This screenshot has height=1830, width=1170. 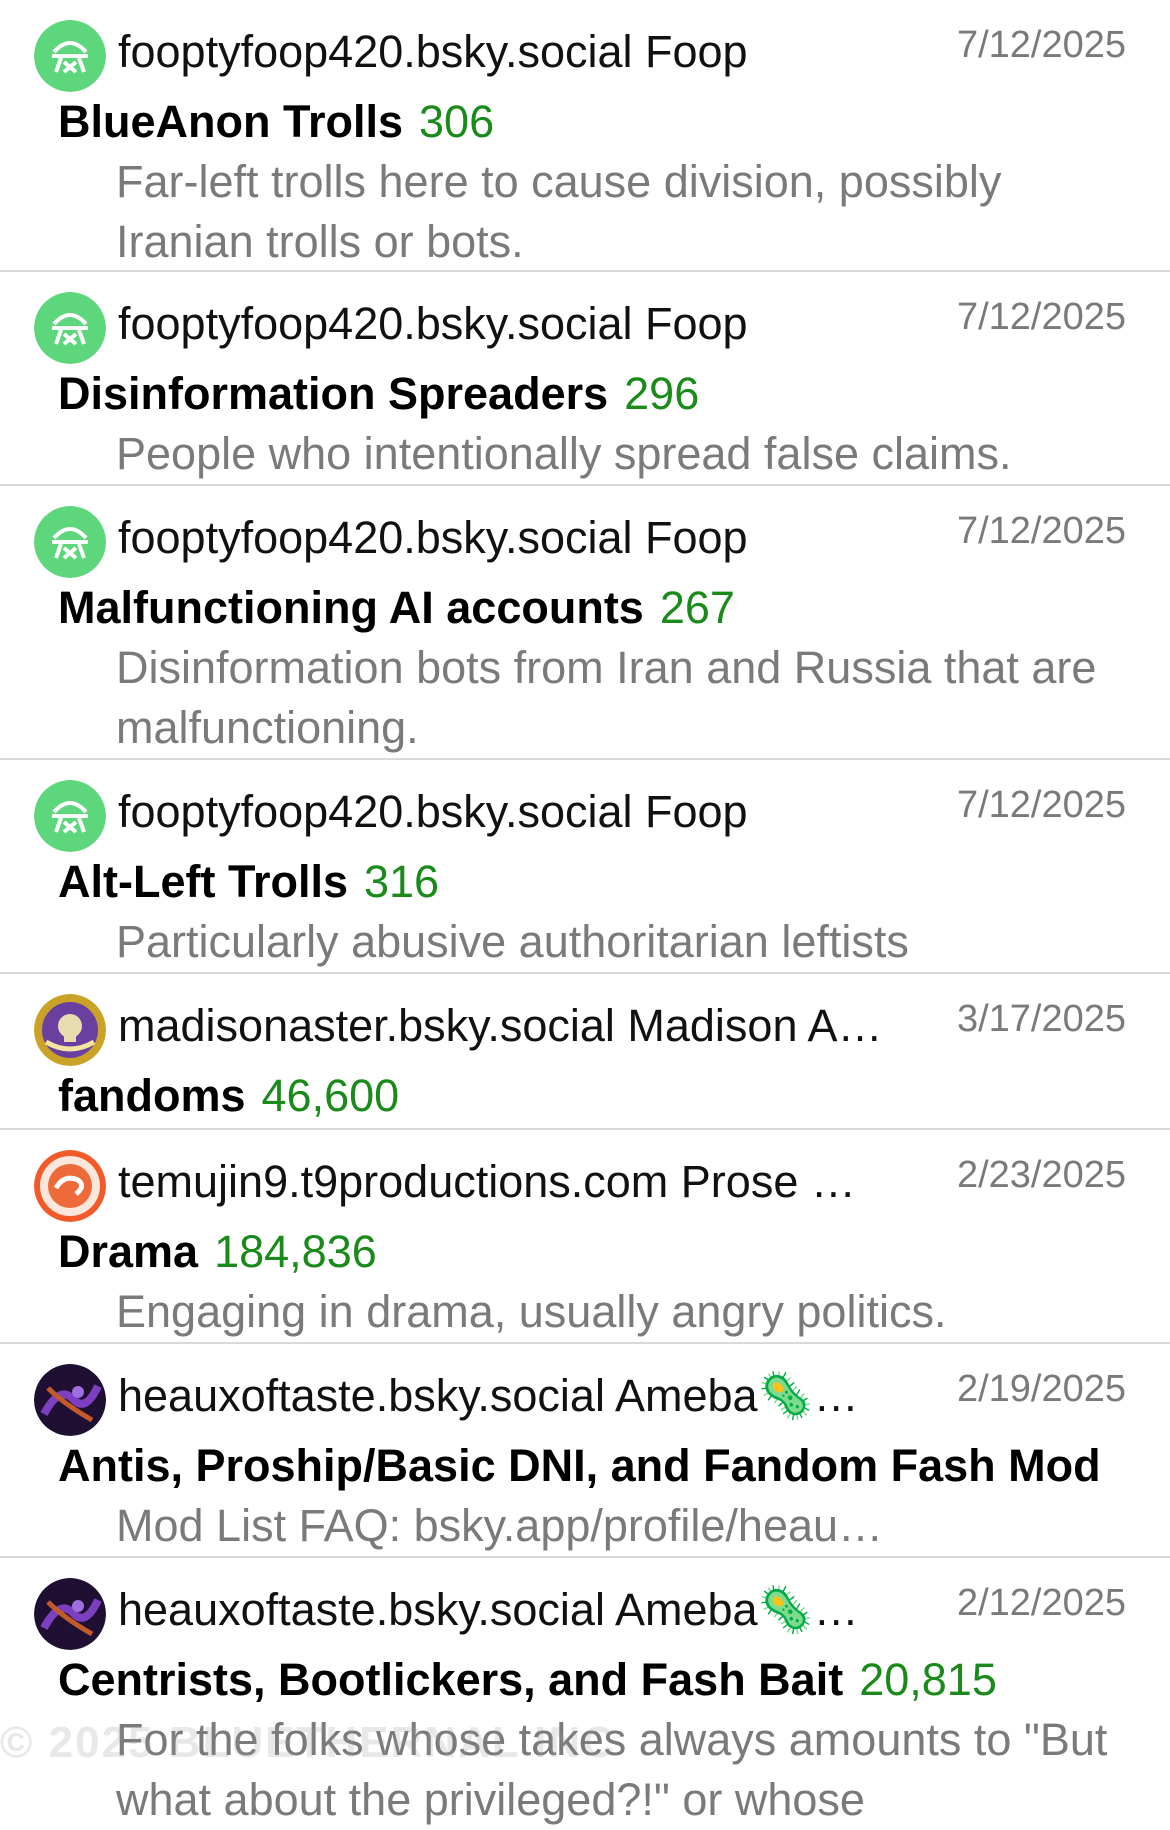 What do you see at coordinates (614, 122) in the screenshot?
I see `list-title: BlueAnon Trolls 306` at bounding box center [614, 122].